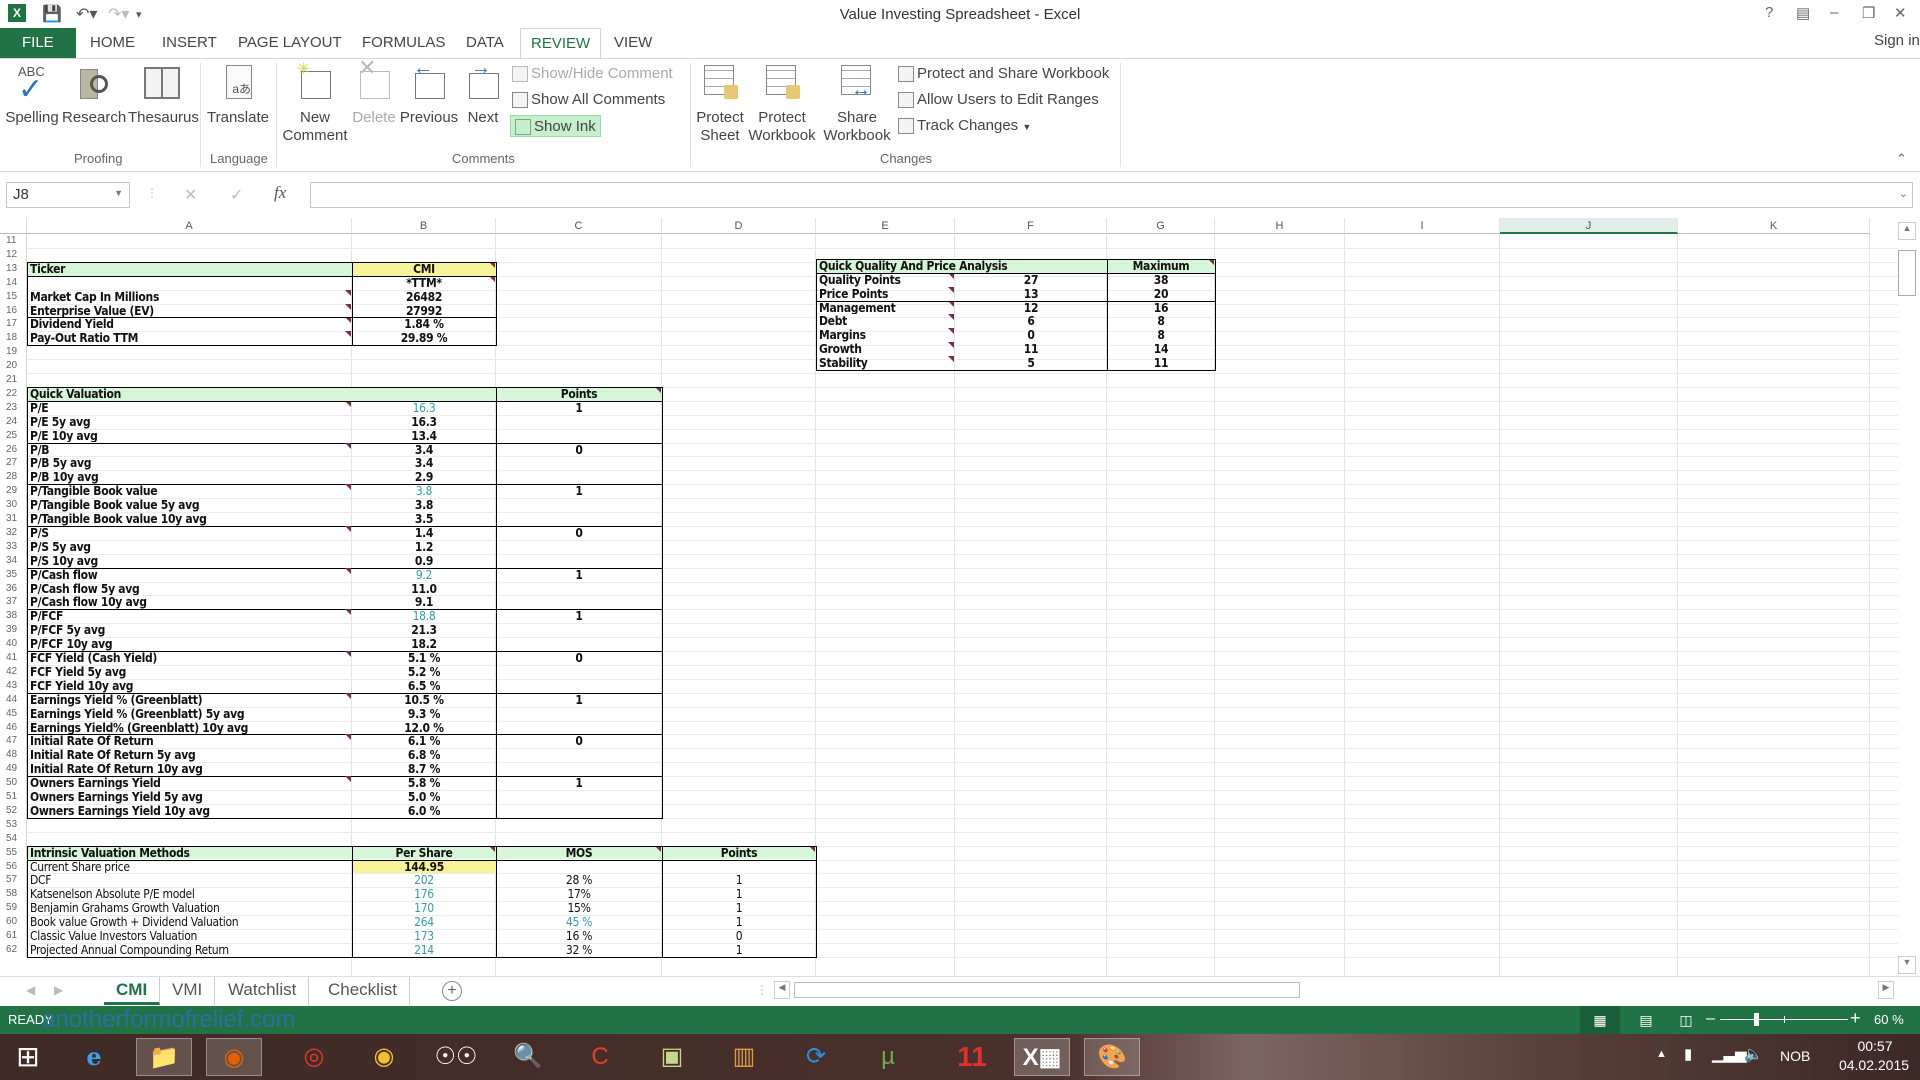 Image resolution: width=1920 pixels, height=1080 pixels. Describe the element at coordinates (424, 922) in the screenshot. I see `intrinsic-row-value: 264` at that location.